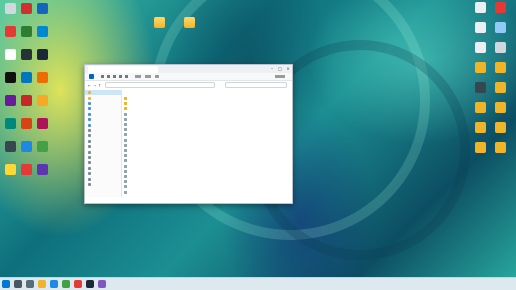  I want to click on close-icon: ×, so click(288, 69).